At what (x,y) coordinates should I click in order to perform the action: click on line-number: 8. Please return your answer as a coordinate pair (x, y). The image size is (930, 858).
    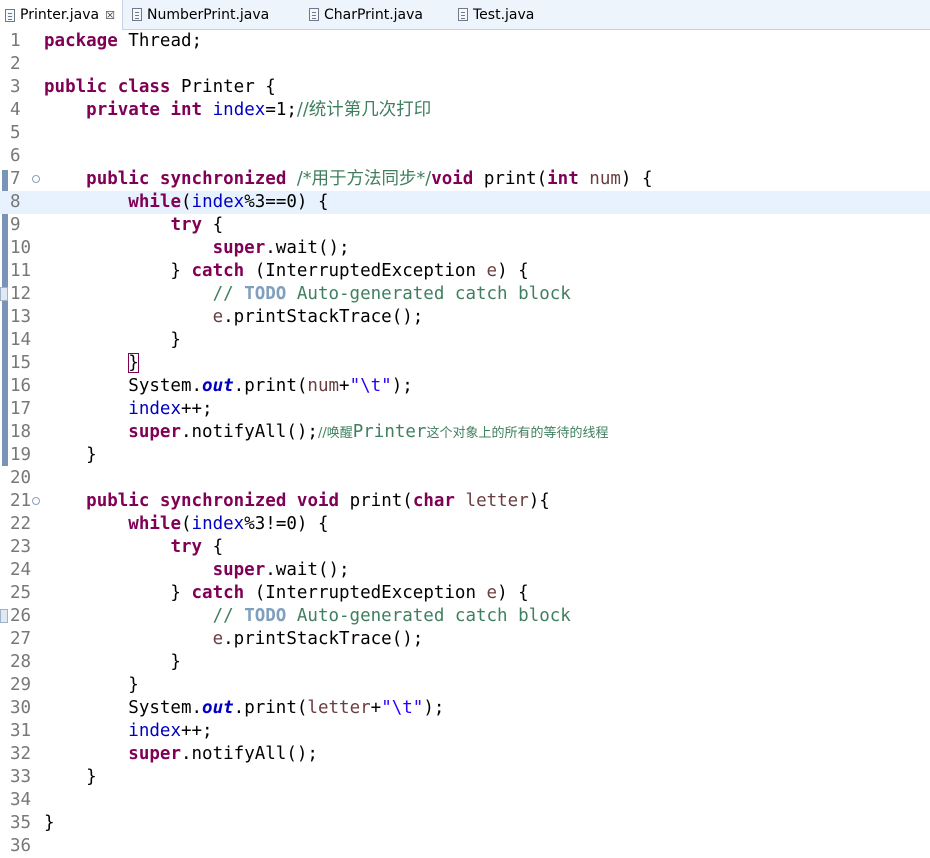
    Looking at the image, I should click on (15, 202).